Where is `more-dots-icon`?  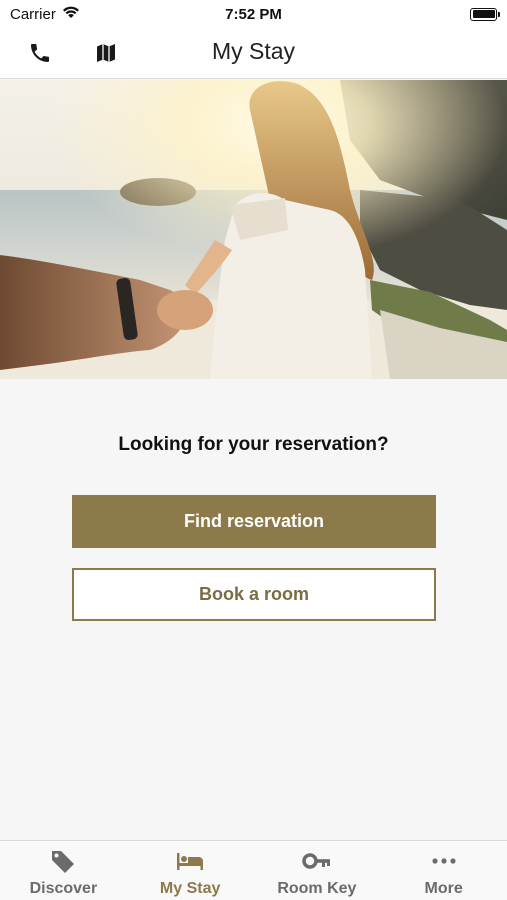 more-dots-icon is located at coordinates (444, 861).